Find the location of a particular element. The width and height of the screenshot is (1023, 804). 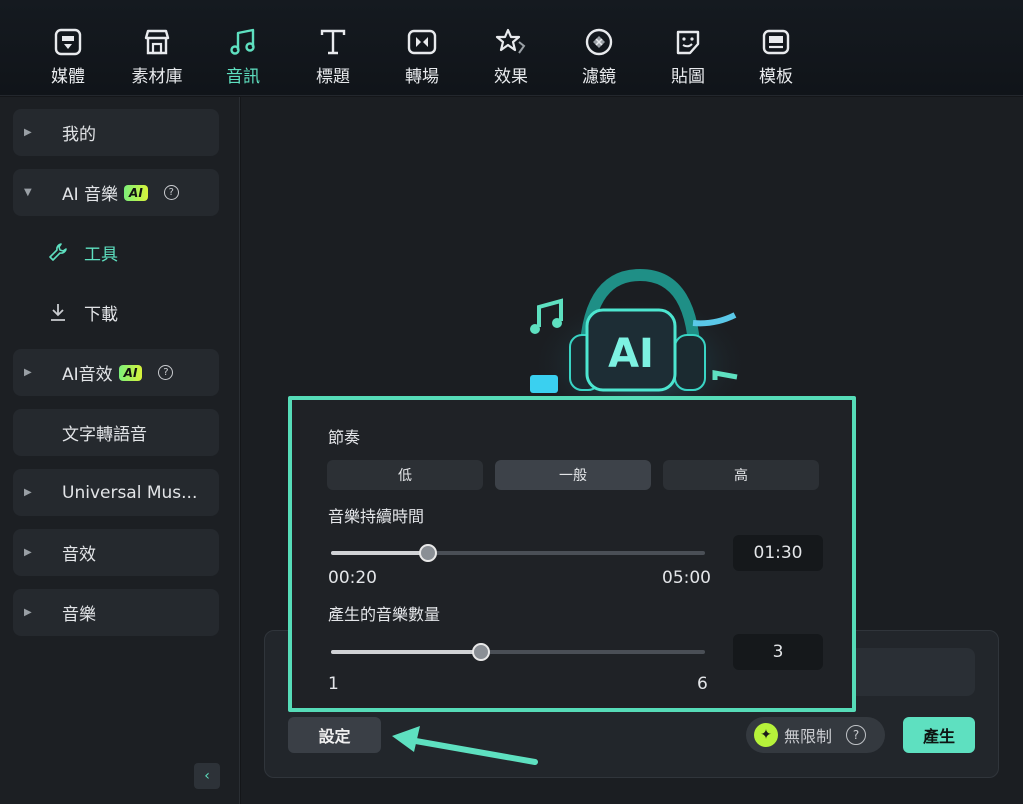

ai-music-illustration: AI is located at coordinates (640, 337).